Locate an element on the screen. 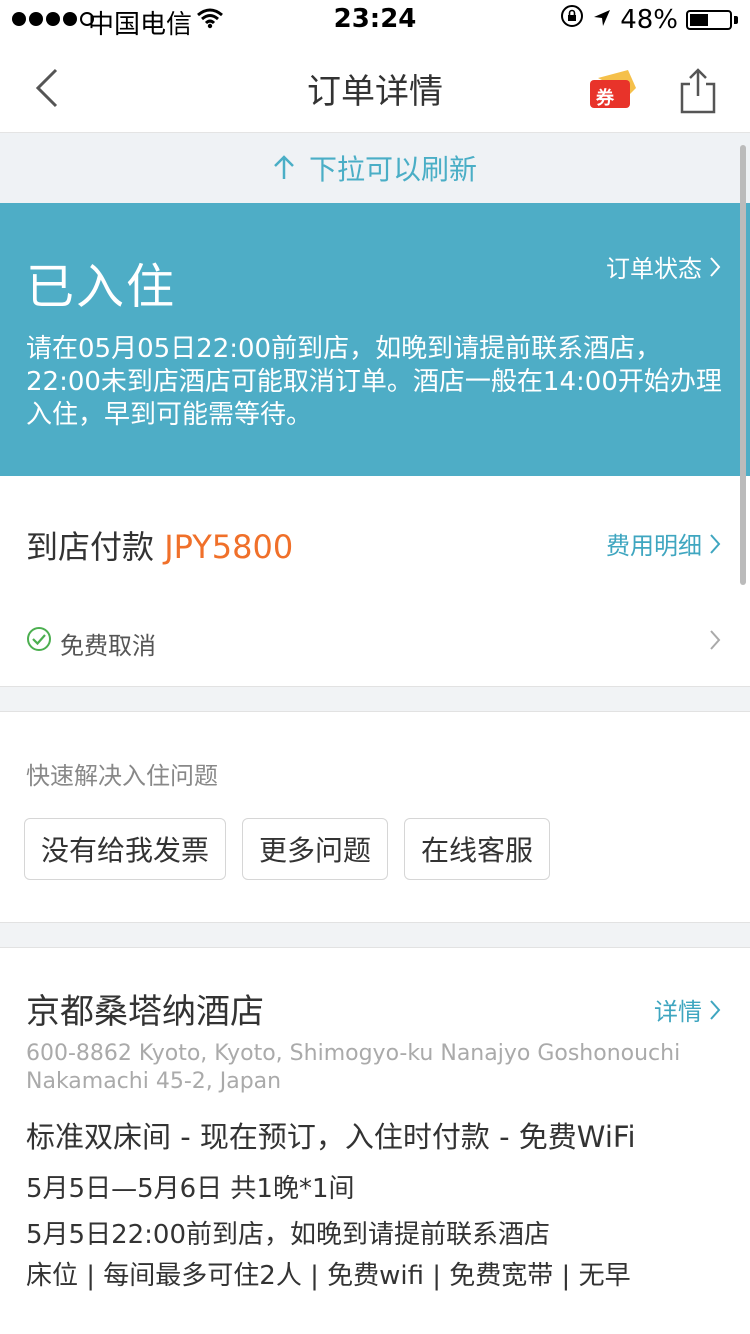 This screenshot has height=1334, width=750. coupon-button: 券 is located at coordinates (613, 90).